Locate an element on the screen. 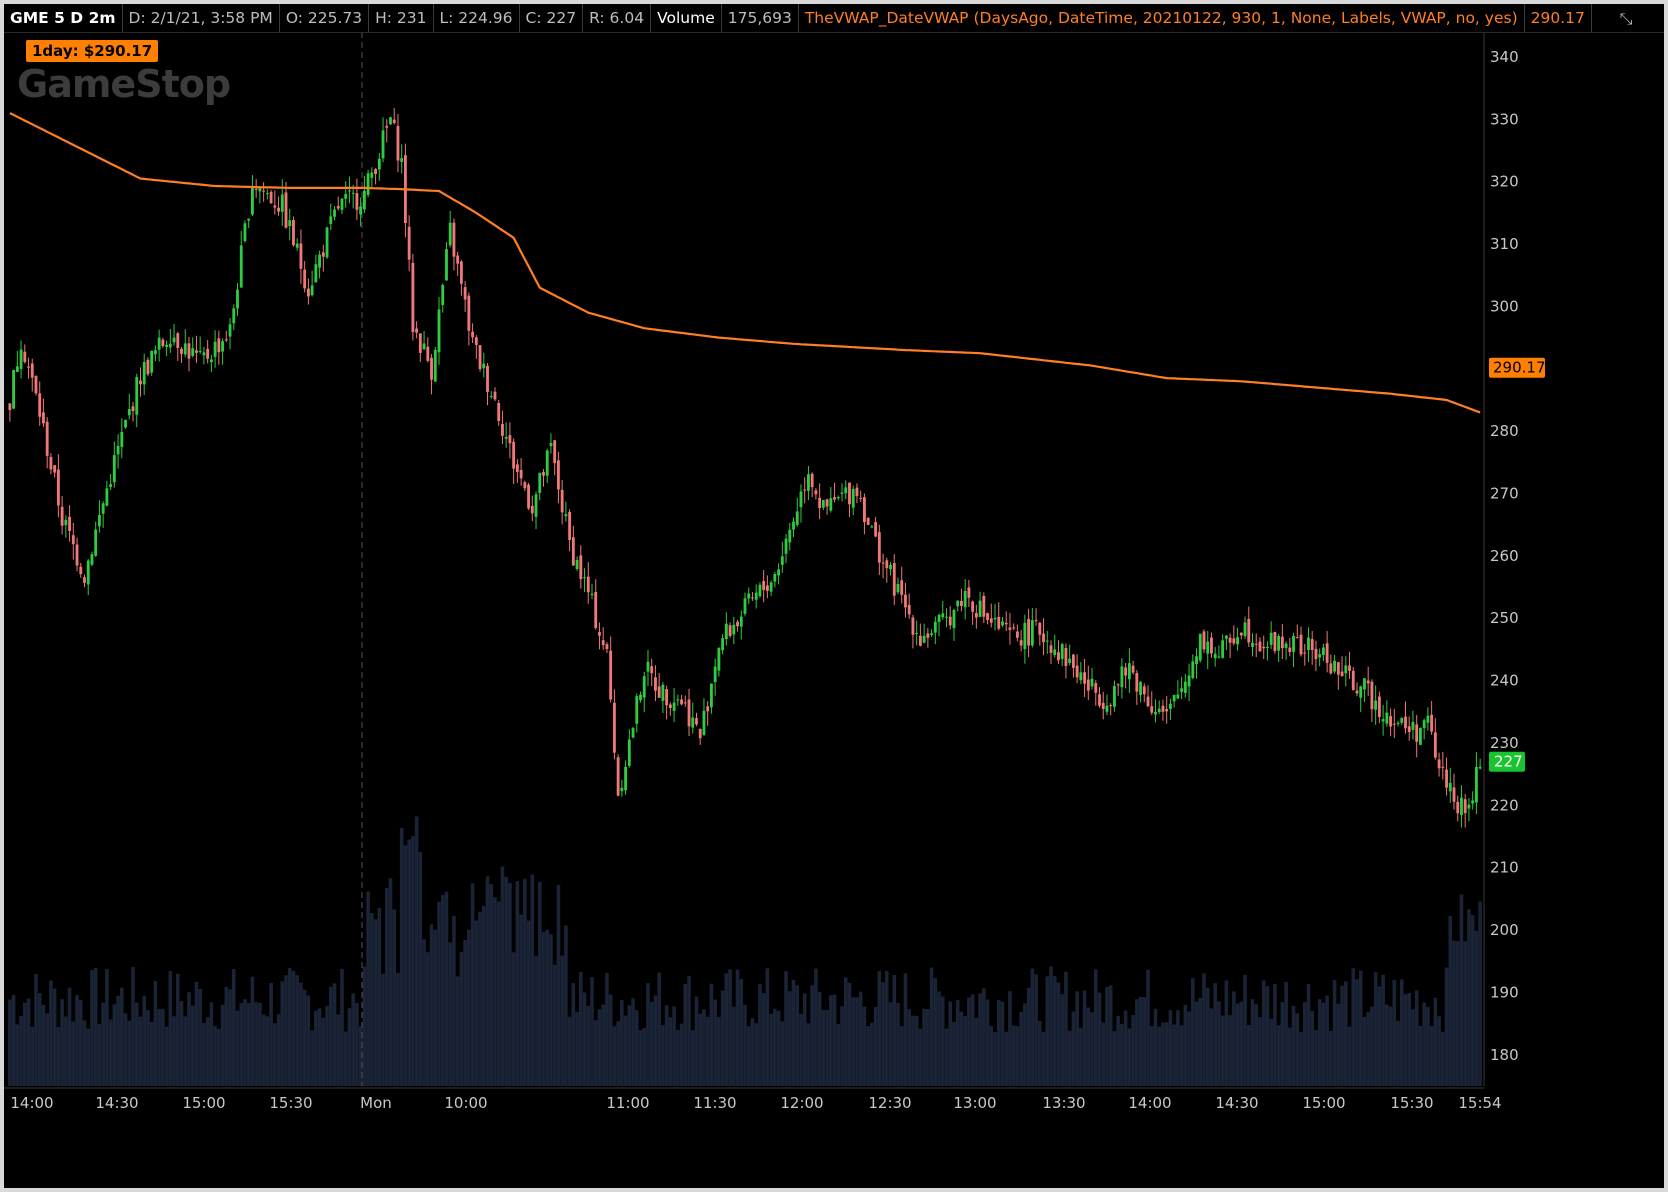 The height and width of the screenshot is (1192, 1668). expand-collapse-icon: ⤡ is located at coordinates (1626, 19).